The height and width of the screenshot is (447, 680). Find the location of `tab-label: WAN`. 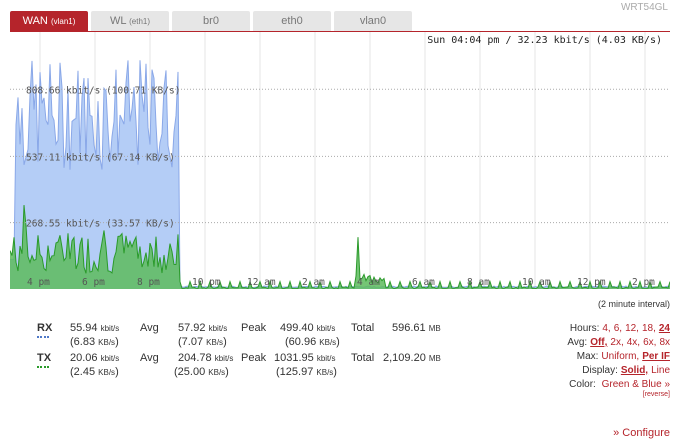

tab-label: WAN is located at coordinates (35, 21).